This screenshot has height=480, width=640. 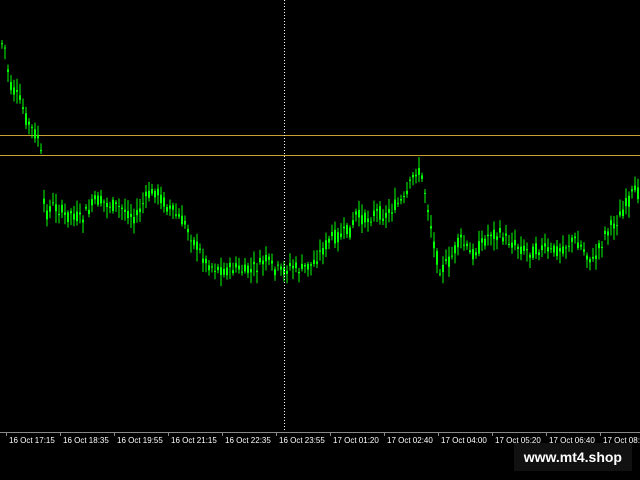 What do you see at coordinates (302, 440) in the screenshot?
I see `time-label: 16 Oct 23:55` at bounding box center [302, 440].